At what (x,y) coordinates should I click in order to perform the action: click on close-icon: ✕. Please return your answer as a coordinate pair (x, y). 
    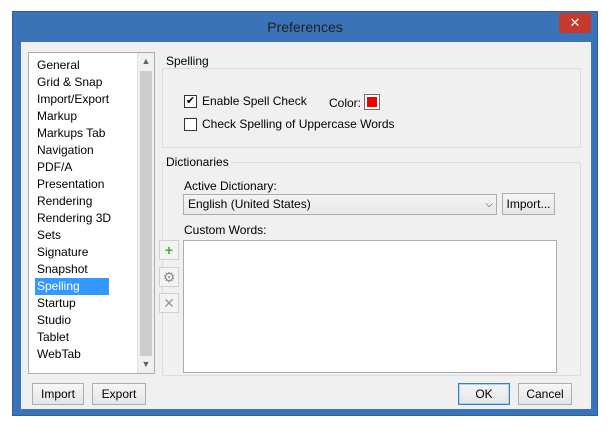
    Looking at the image, I should click on (575, 22).